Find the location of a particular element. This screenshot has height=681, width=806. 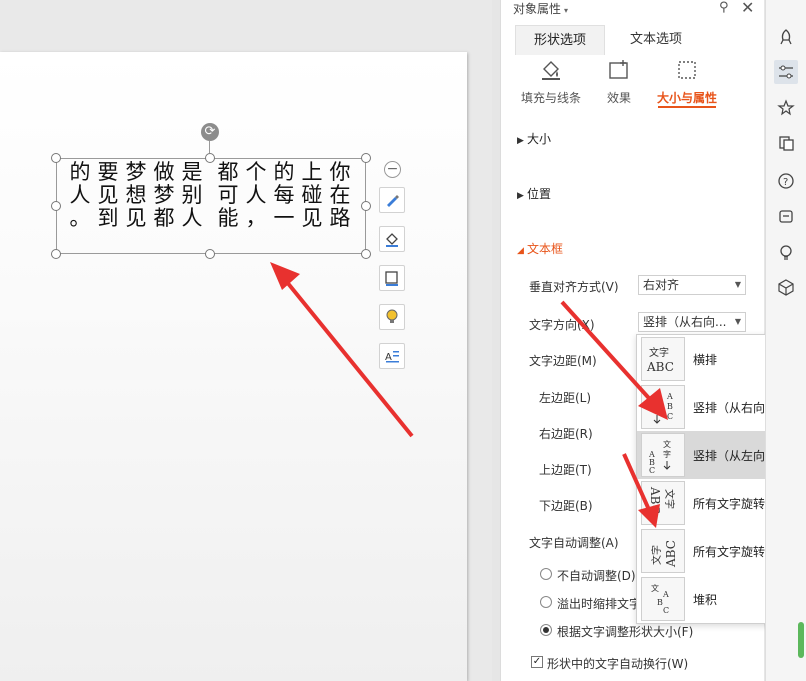

section-position: ▶ 位置 is located at coordinates (534, 193).